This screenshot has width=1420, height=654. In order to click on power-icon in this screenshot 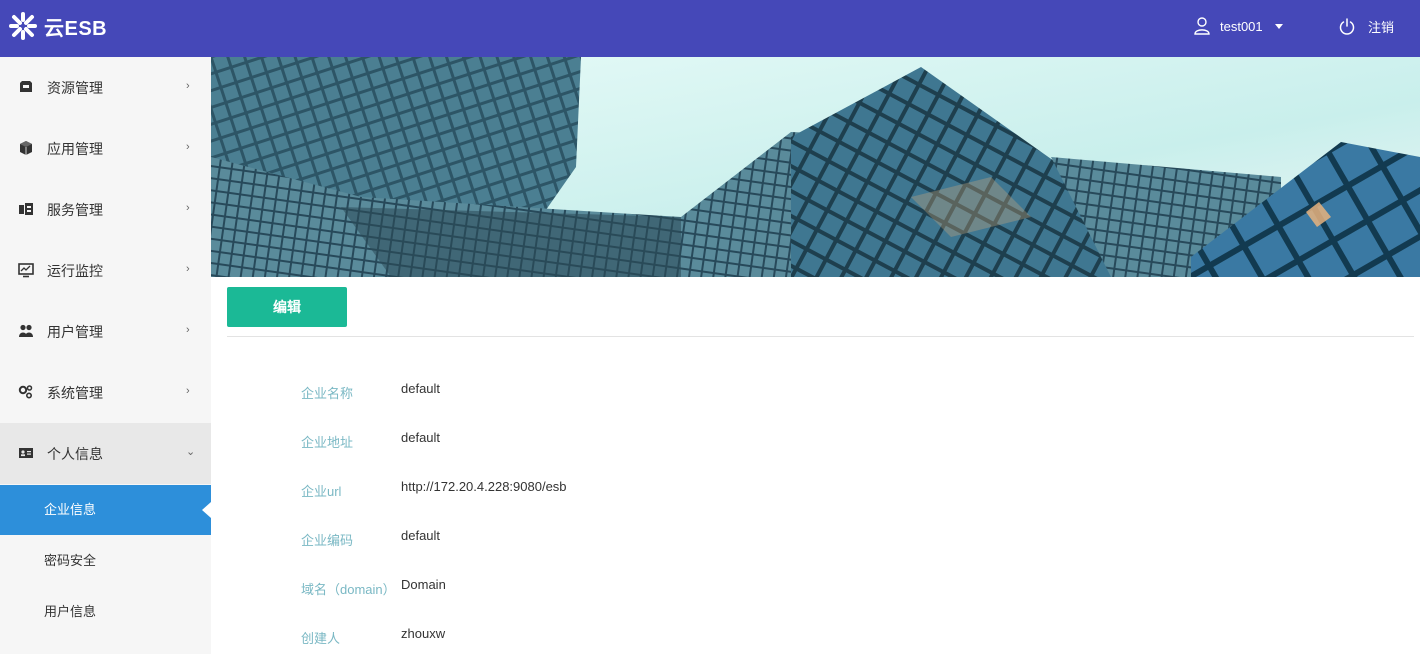, I will do `click(1347, 26)`.